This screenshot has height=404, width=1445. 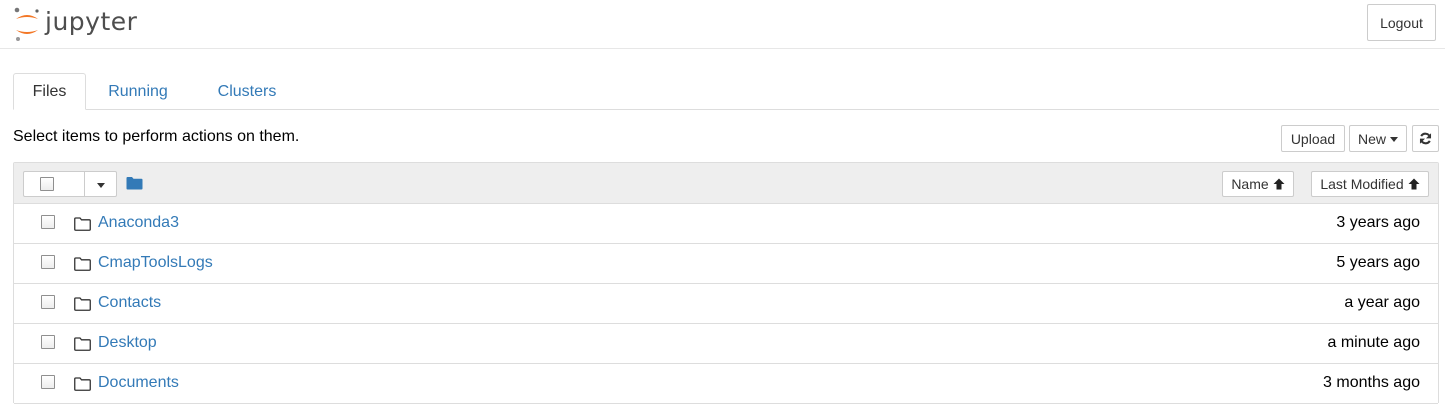 I want to click on select-all-control, so click(x=70, y=184).